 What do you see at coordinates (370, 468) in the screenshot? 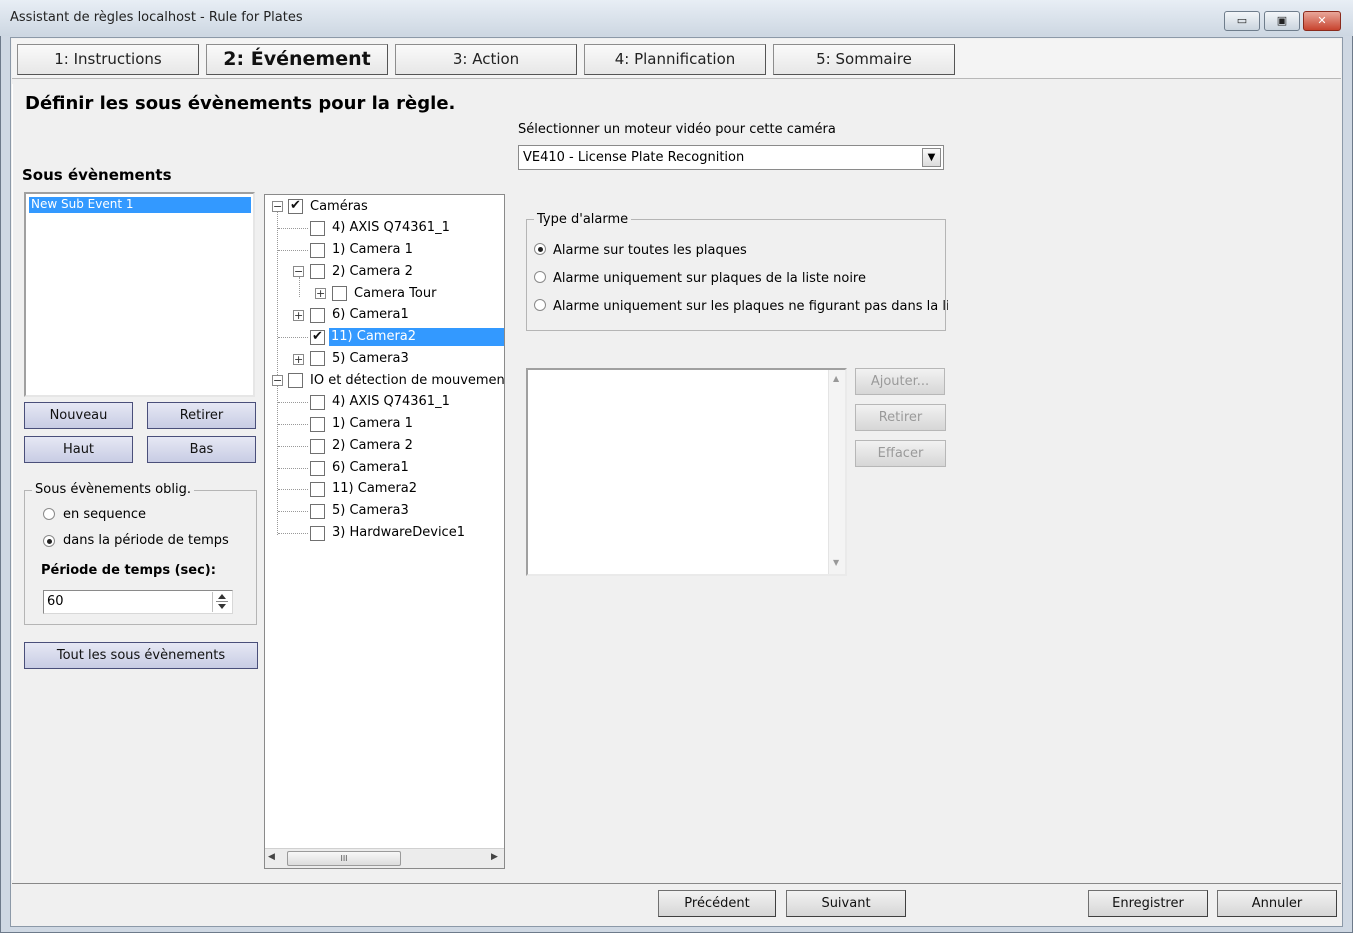
I see `tree-node-io-camera1: 6) Camera1` at bounding box center [370, 468].